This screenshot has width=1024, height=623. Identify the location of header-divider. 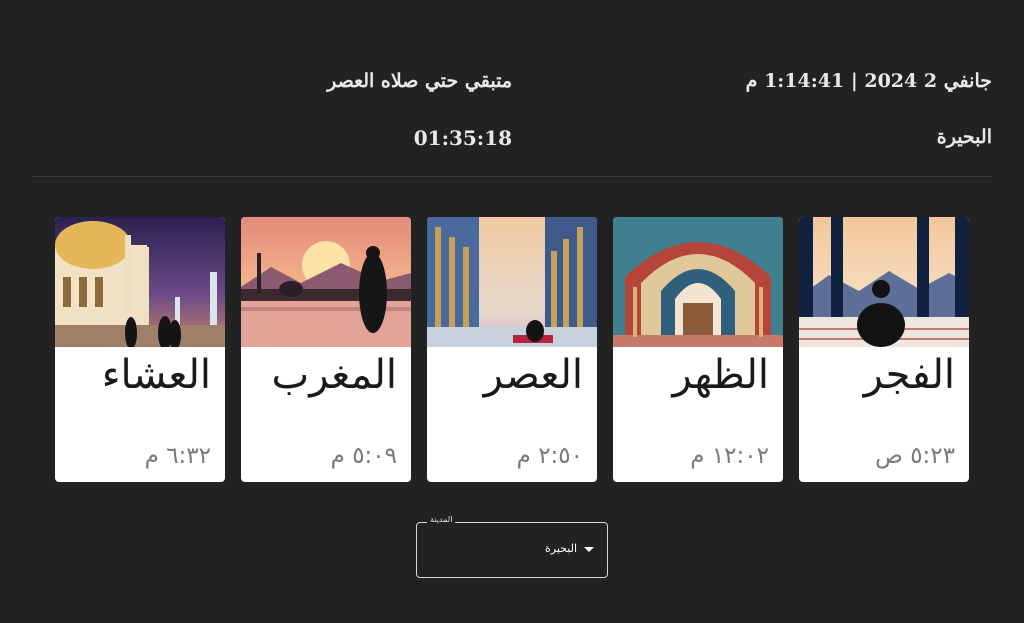
(512, 176).